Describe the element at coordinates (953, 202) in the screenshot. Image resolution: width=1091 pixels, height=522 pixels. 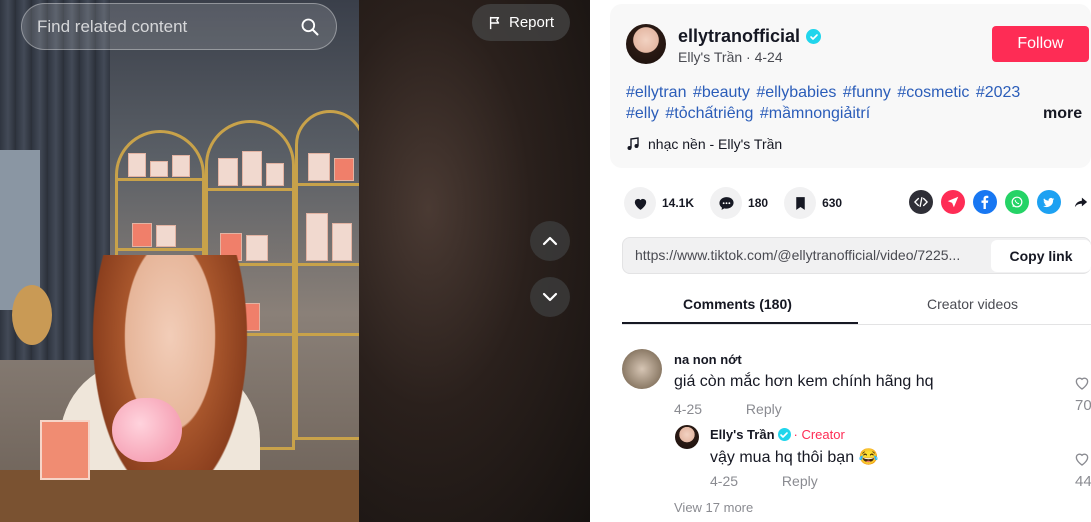
I see `send-icon` at that location.